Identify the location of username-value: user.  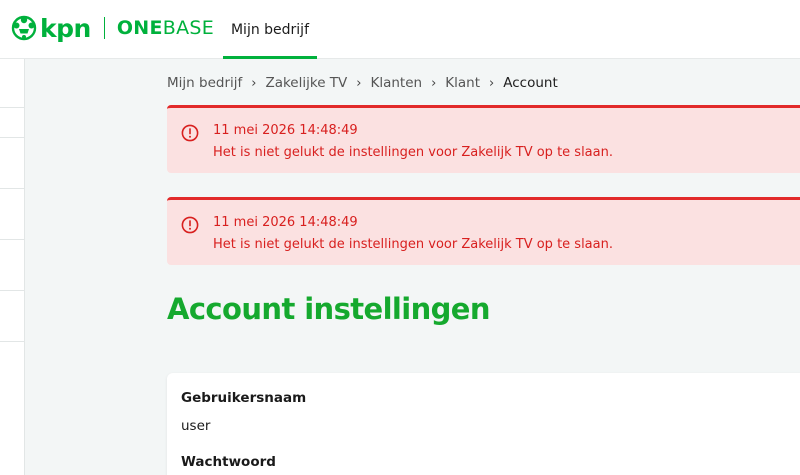
(196, 426).